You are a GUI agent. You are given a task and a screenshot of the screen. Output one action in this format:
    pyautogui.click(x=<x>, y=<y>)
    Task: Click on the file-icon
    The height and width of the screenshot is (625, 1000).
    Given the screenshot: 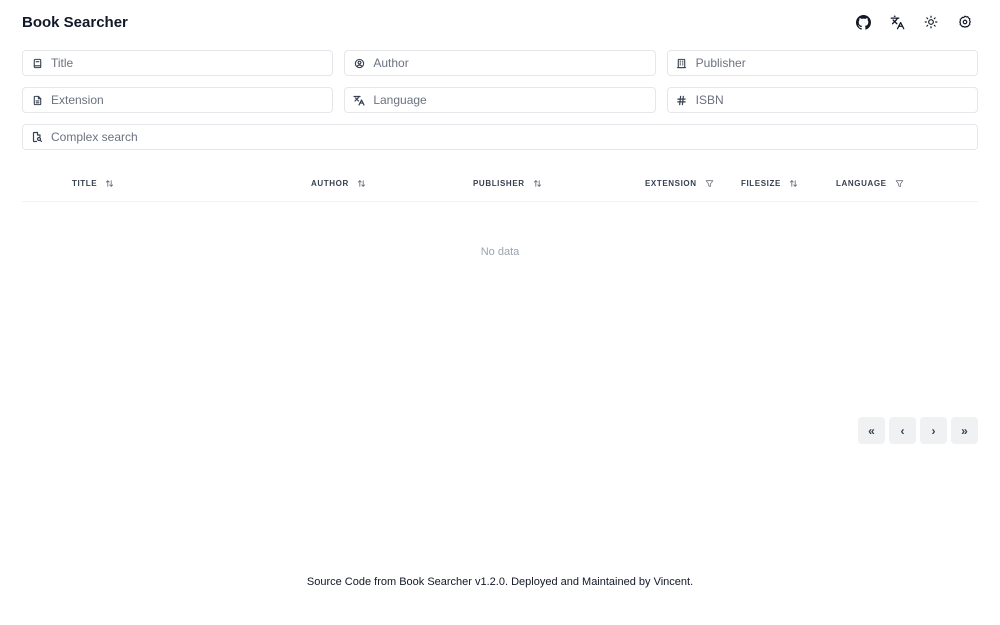 What is the action you would take?
    pyautogui.click(x=37, y=100)
    